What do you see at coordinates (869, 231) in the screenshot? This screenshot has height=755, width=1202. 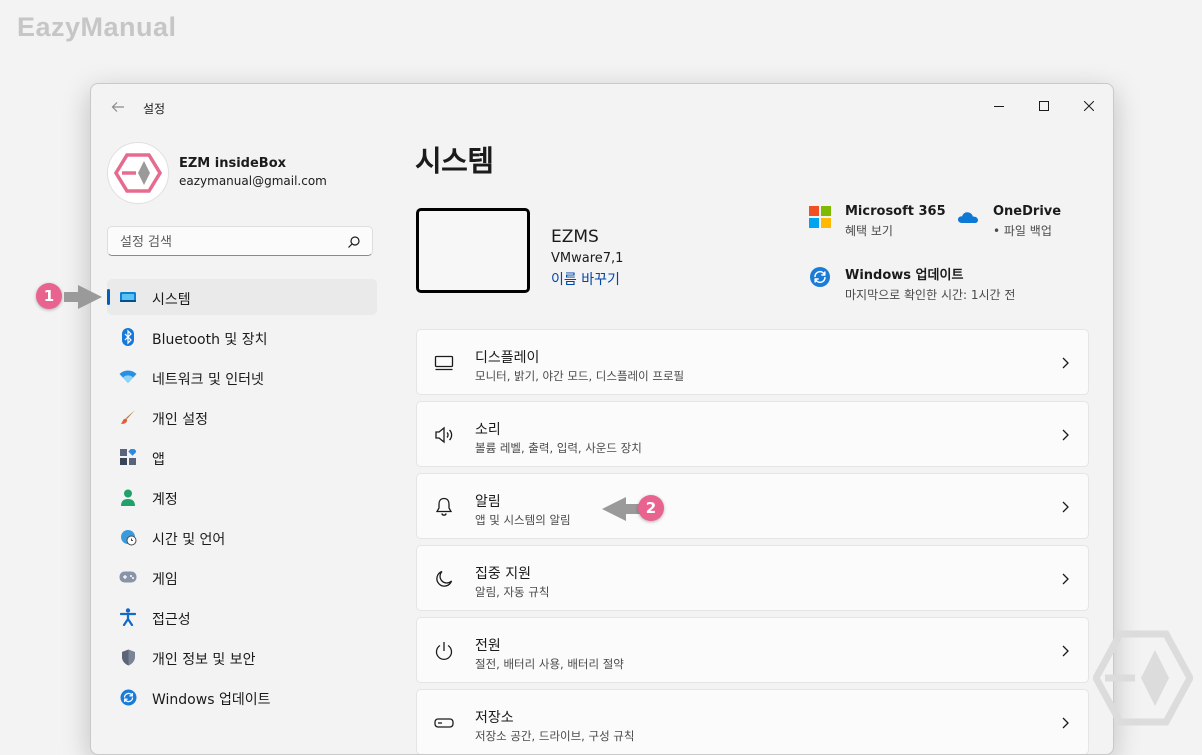 I see `m365-sub: 혜택 보기` at bounding box center [869, 231].